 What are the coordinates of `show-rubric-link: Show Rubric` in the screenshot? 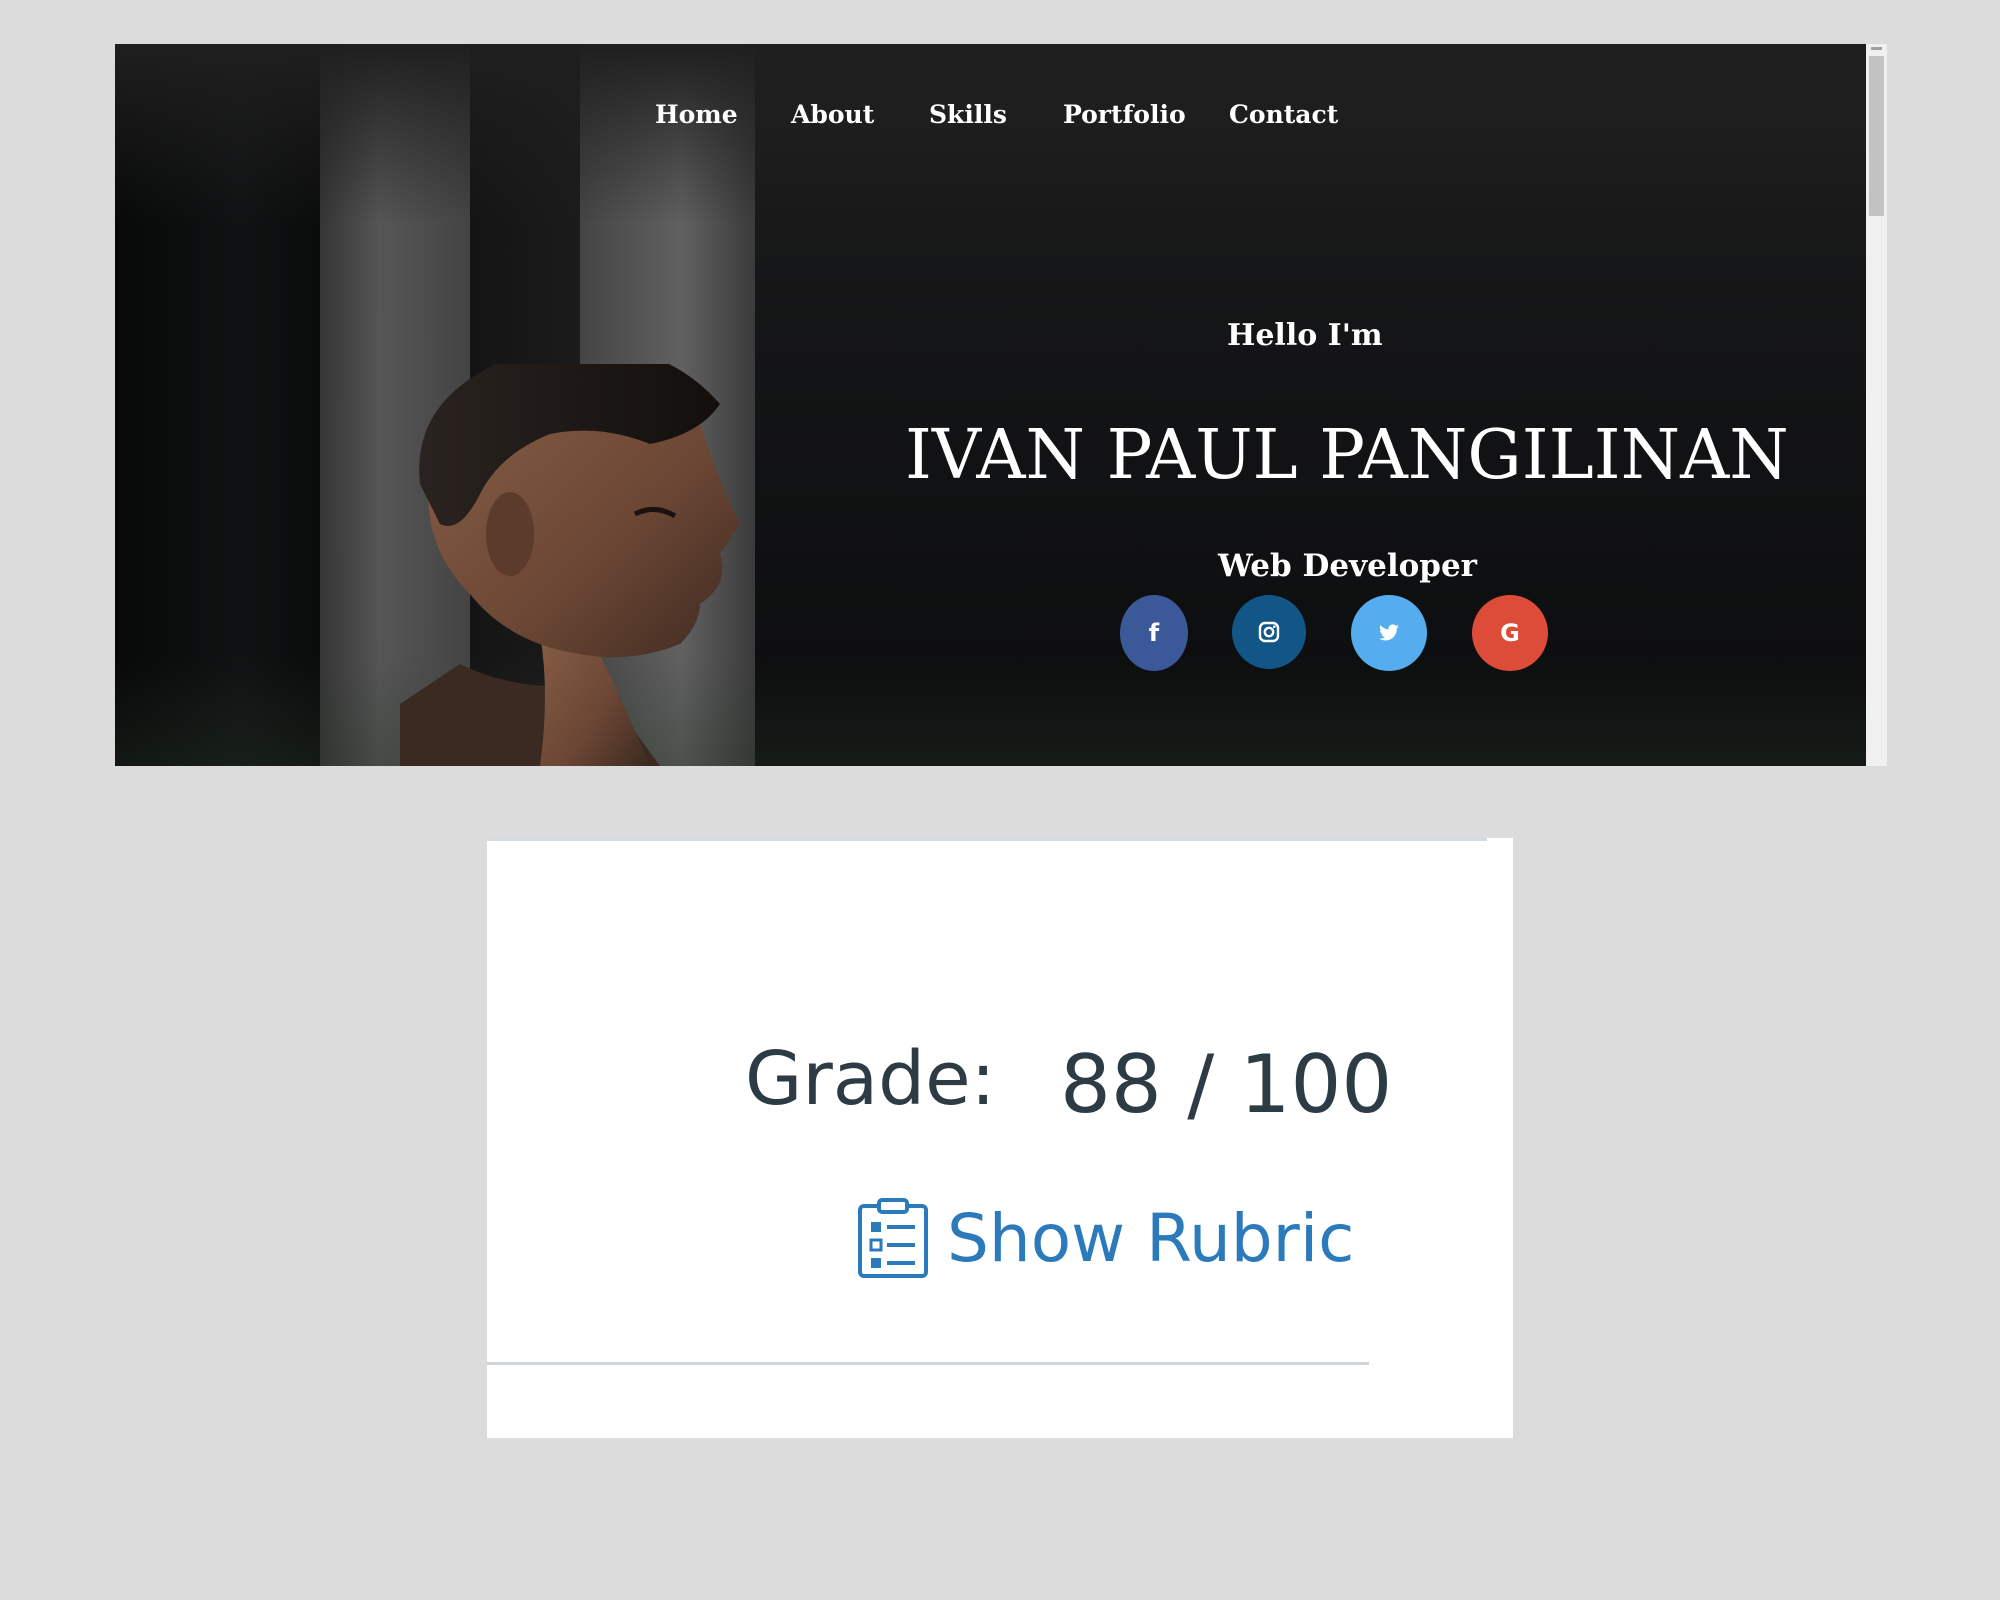 It's located at (1105, 1238).